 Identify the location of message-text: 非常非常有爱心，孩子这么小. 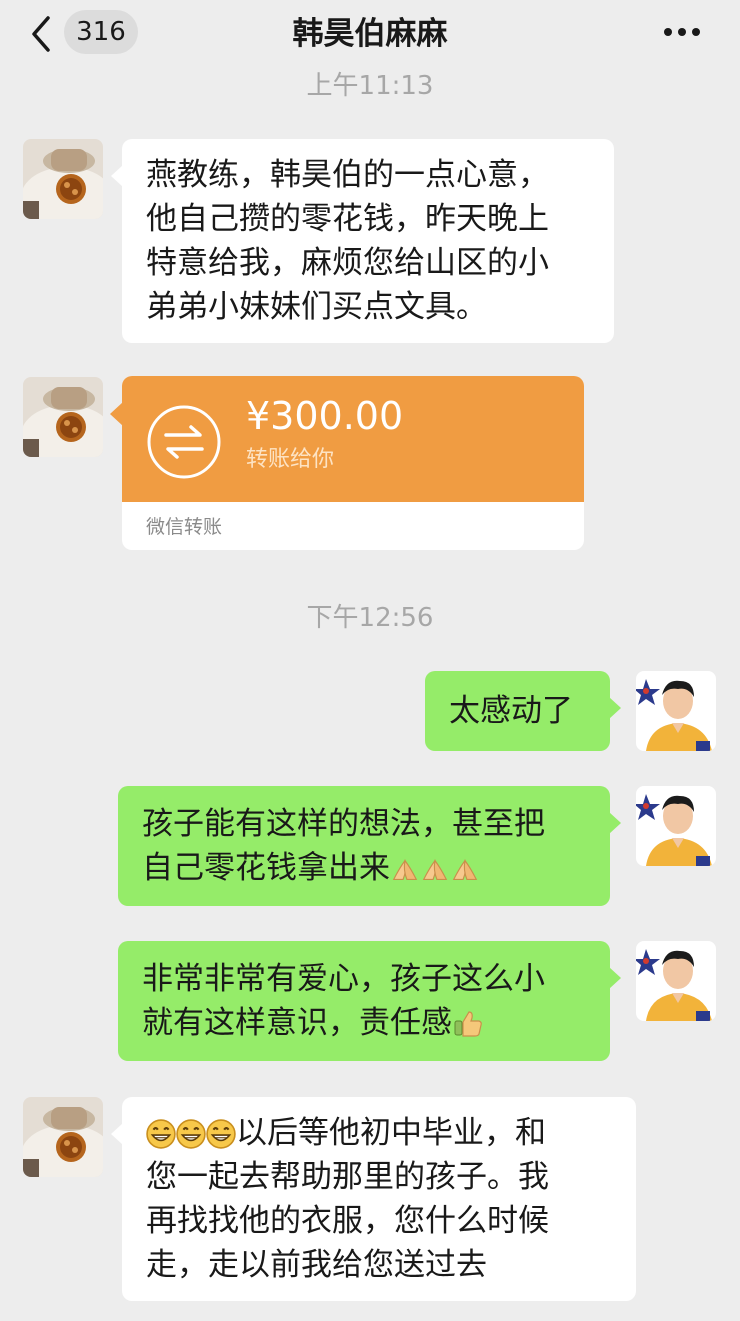
(343, 979).